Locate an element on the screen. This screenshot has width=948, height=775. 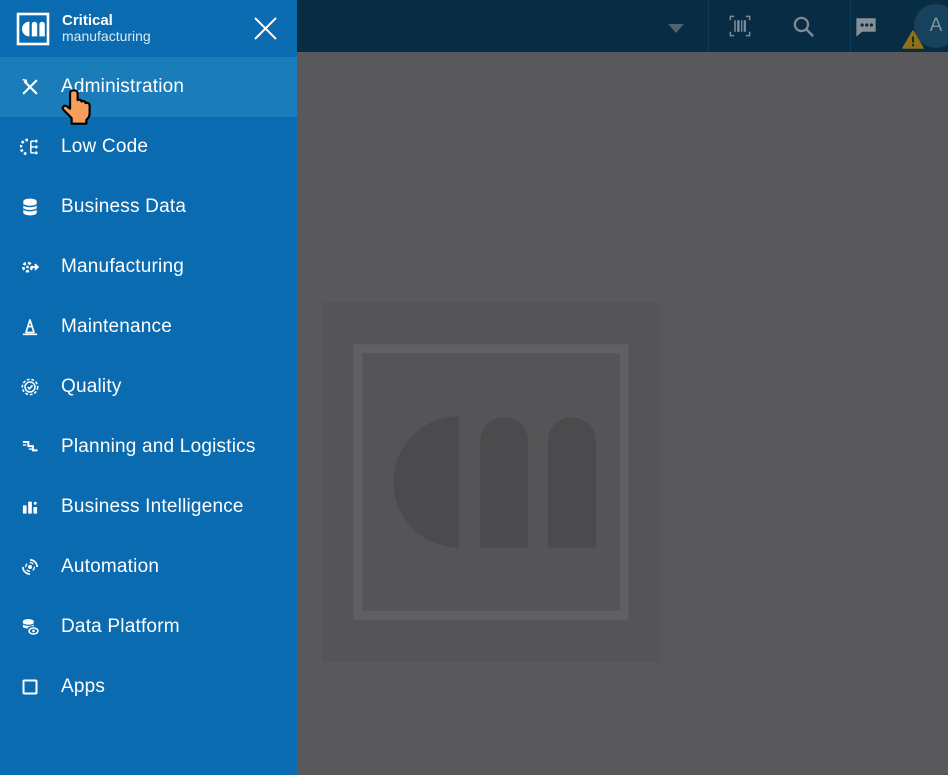
topbar: A is located at coordinates (622, 26).